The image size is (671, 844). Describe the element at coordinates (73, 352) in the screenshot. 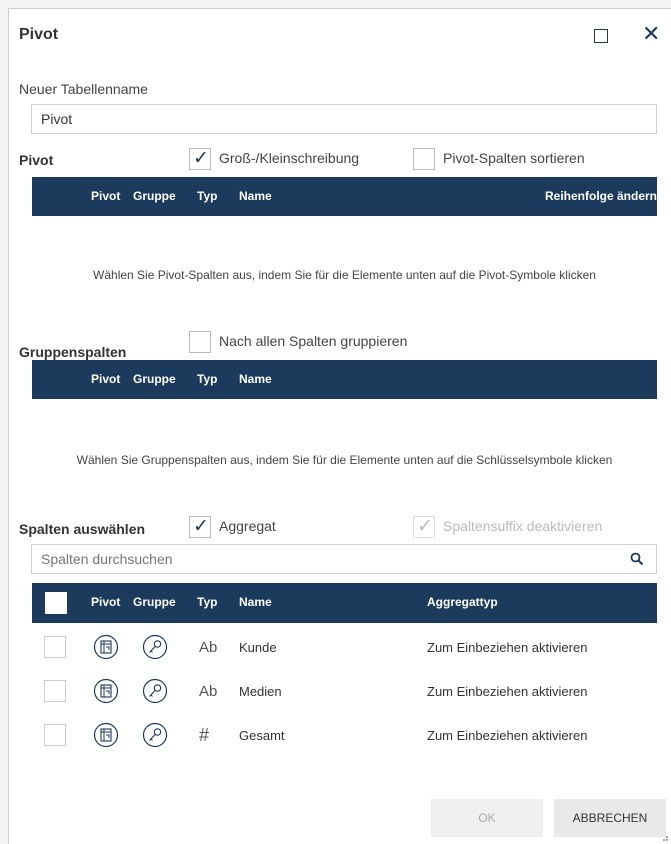

I see `group-section-label: Gruppenspalten` at that location.